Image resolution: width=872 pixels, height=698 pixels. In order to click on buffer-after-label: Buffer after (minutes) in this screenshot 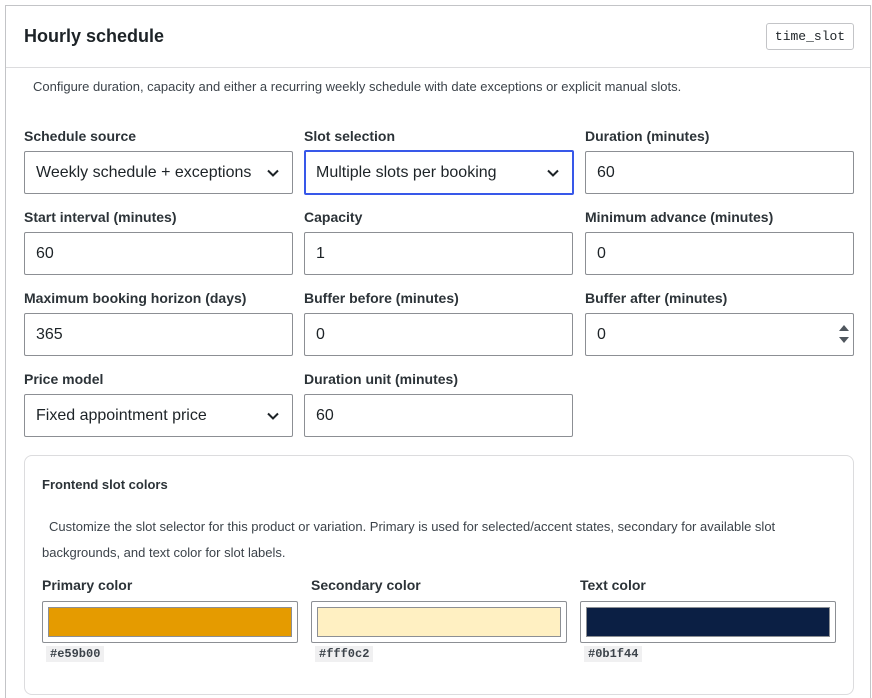, I will do `click(656, 298)`.